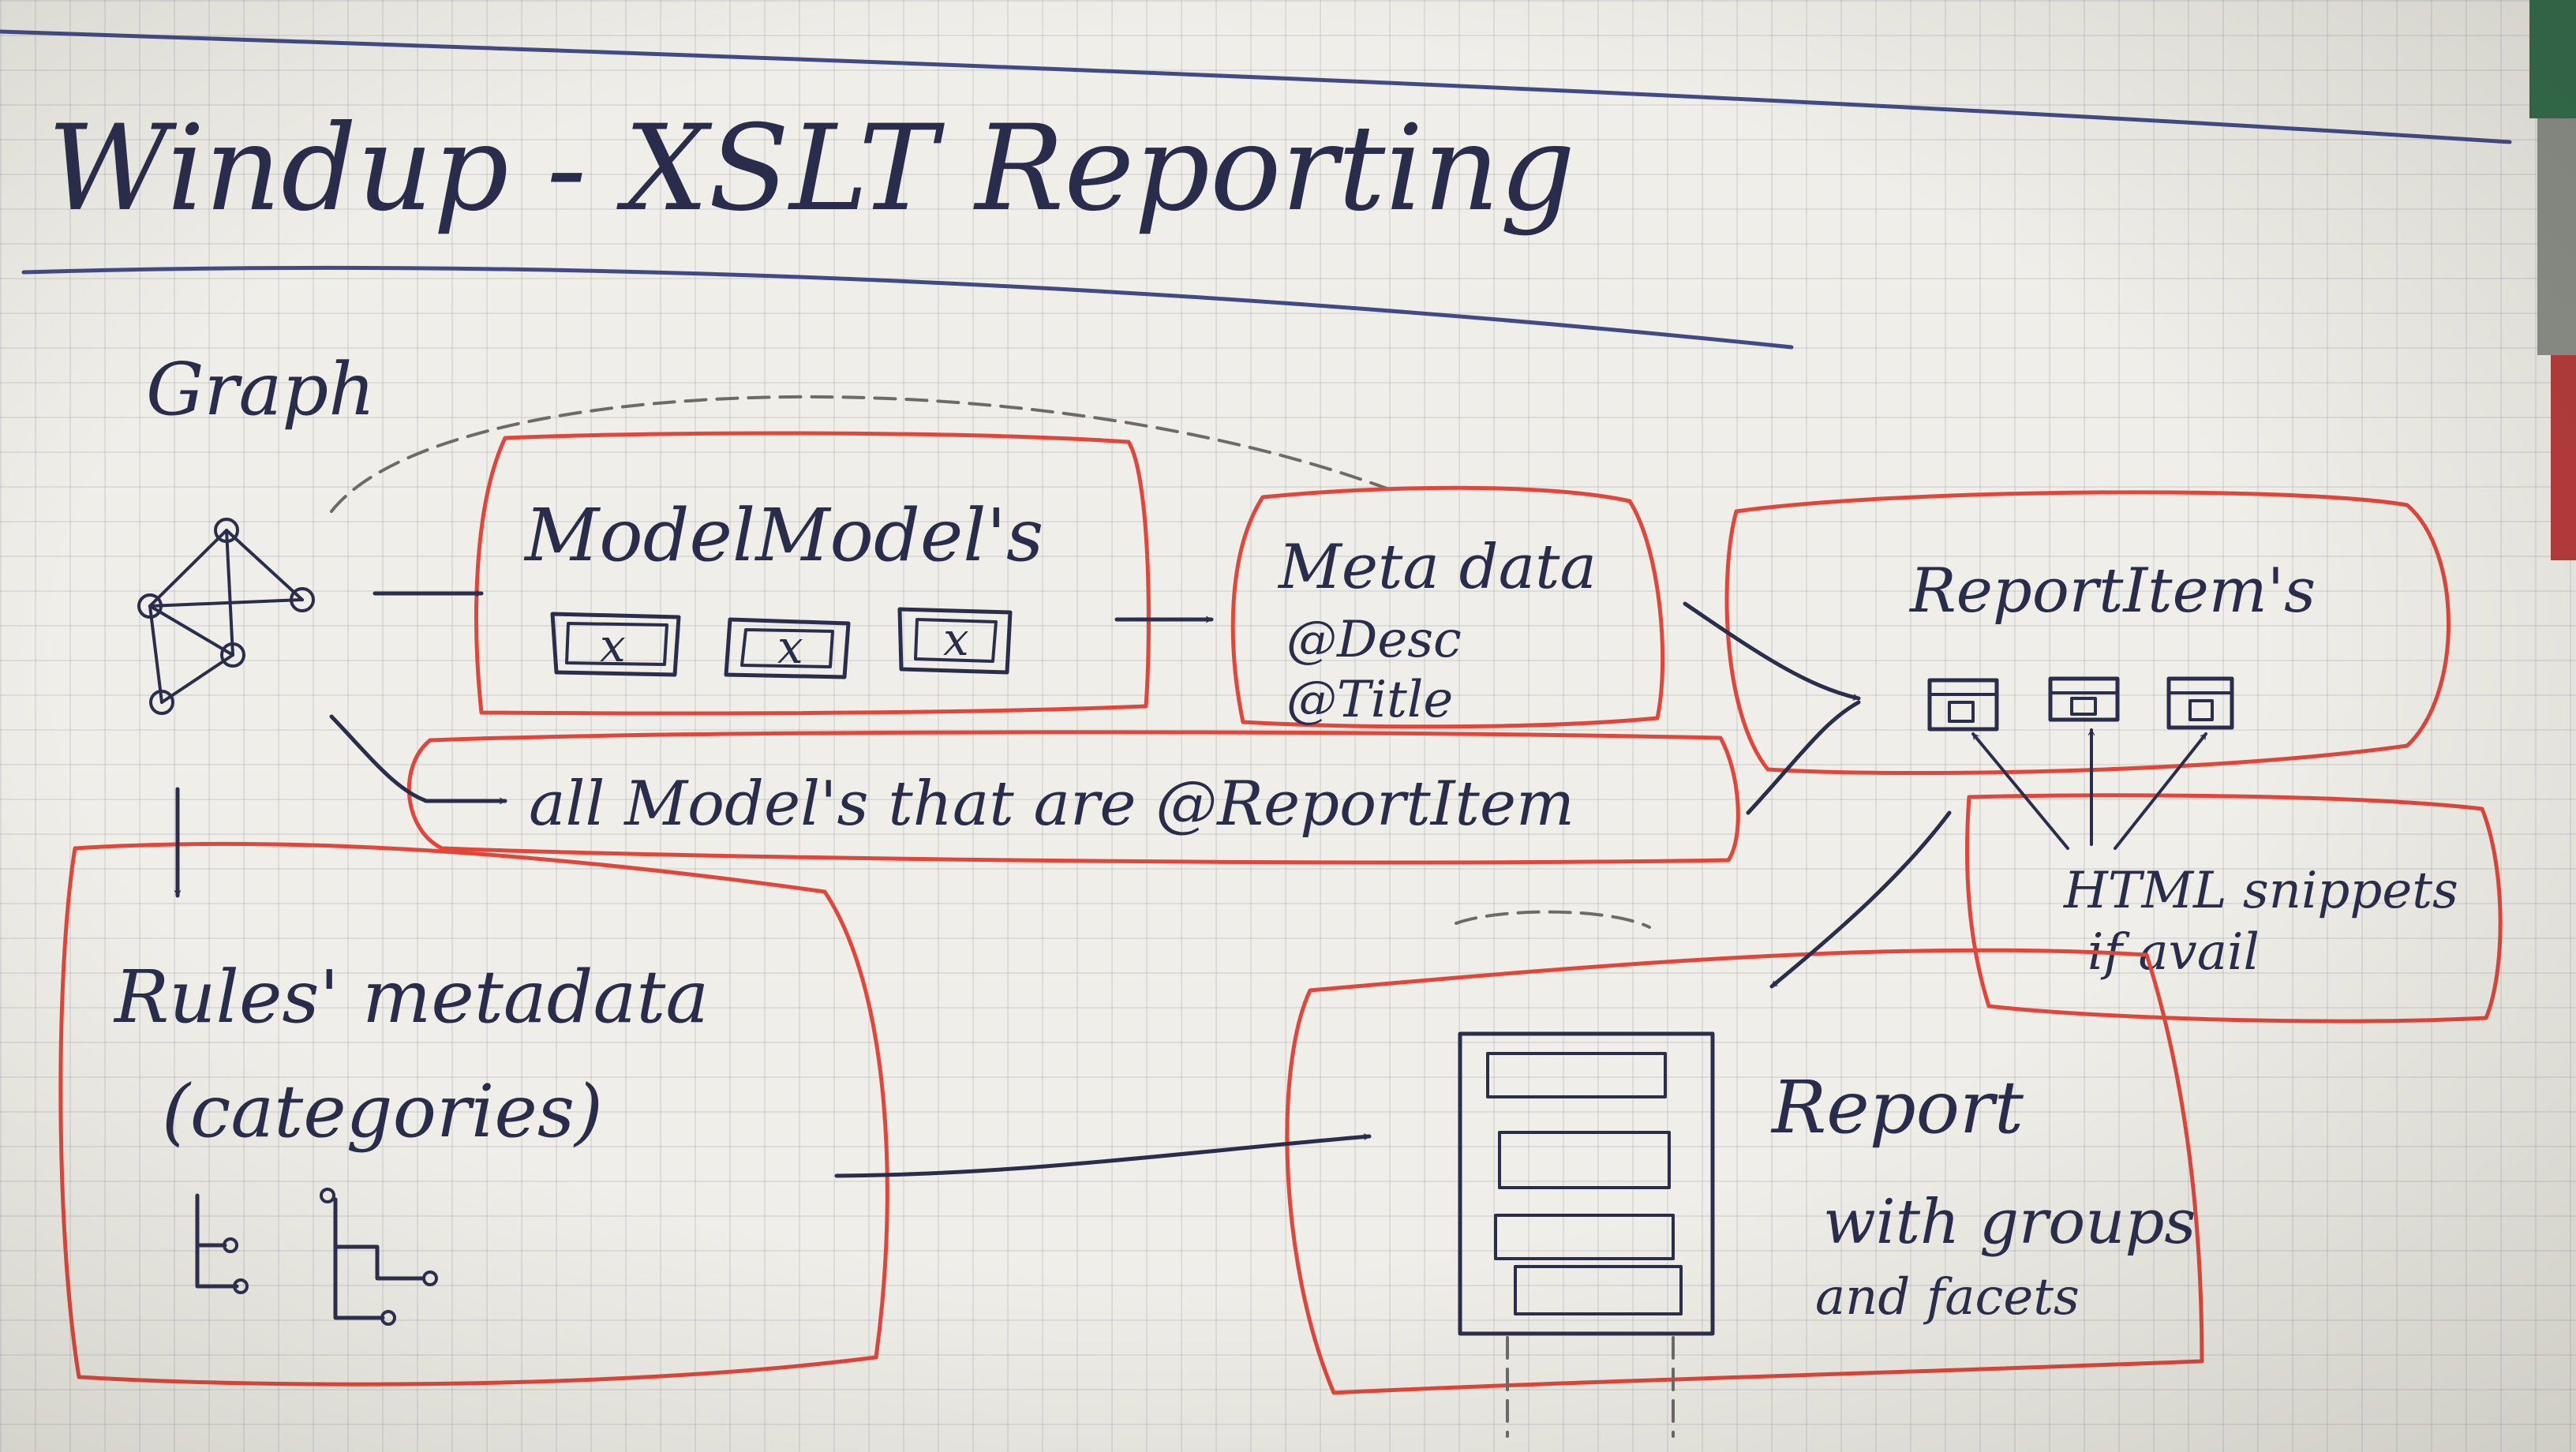  I want to click on graph-icon, so click(226, 616).